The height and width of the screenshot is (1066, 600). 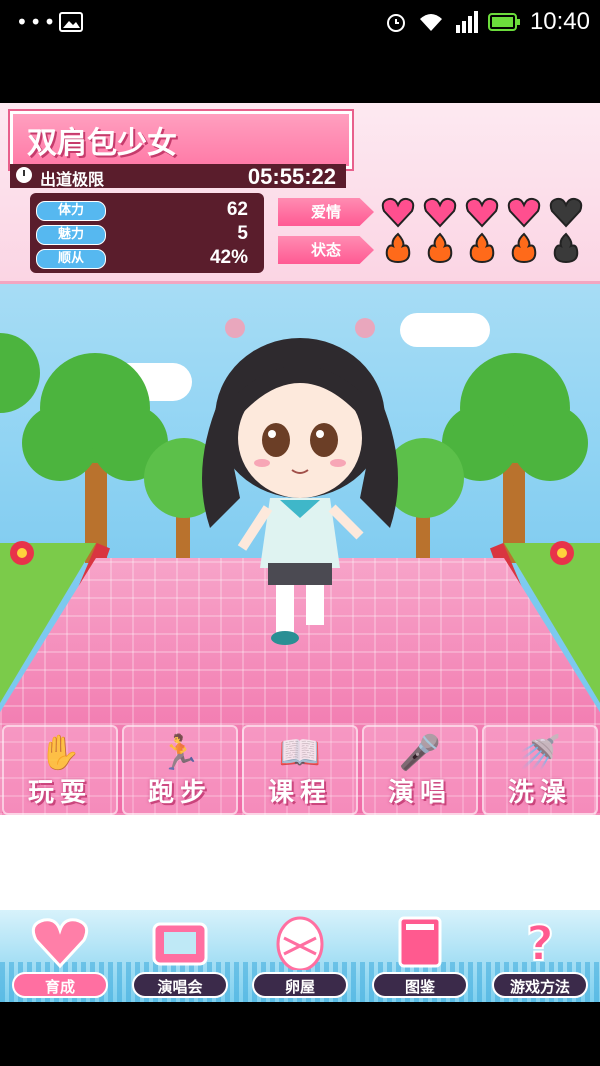 I want to click on action-sing-button: 🎤 演唱, so click(x=420, y=770).